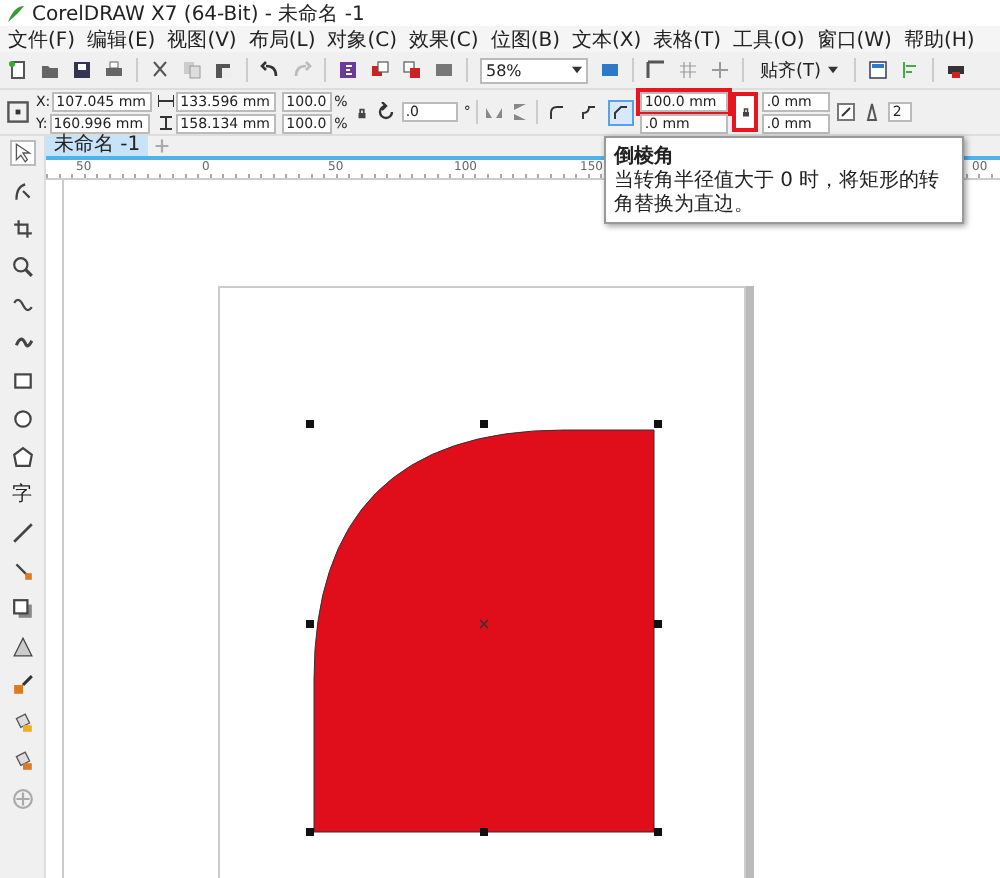 The width and height of the screenshot is (1000, 878). I want to click on menu-item: 文件(F), so click(42, 39).